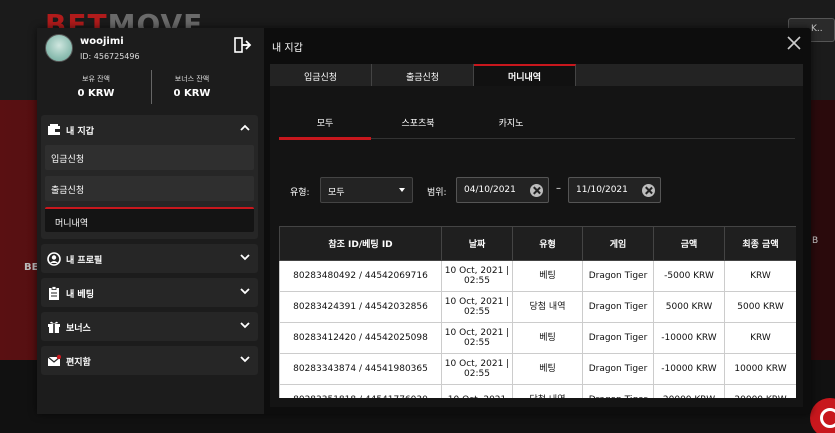 This screenshot has width=835, height=433. Describe the element at coordinates (78, 329) in the screenshot. I see `menu-bonus-label: 보너스` at that location.